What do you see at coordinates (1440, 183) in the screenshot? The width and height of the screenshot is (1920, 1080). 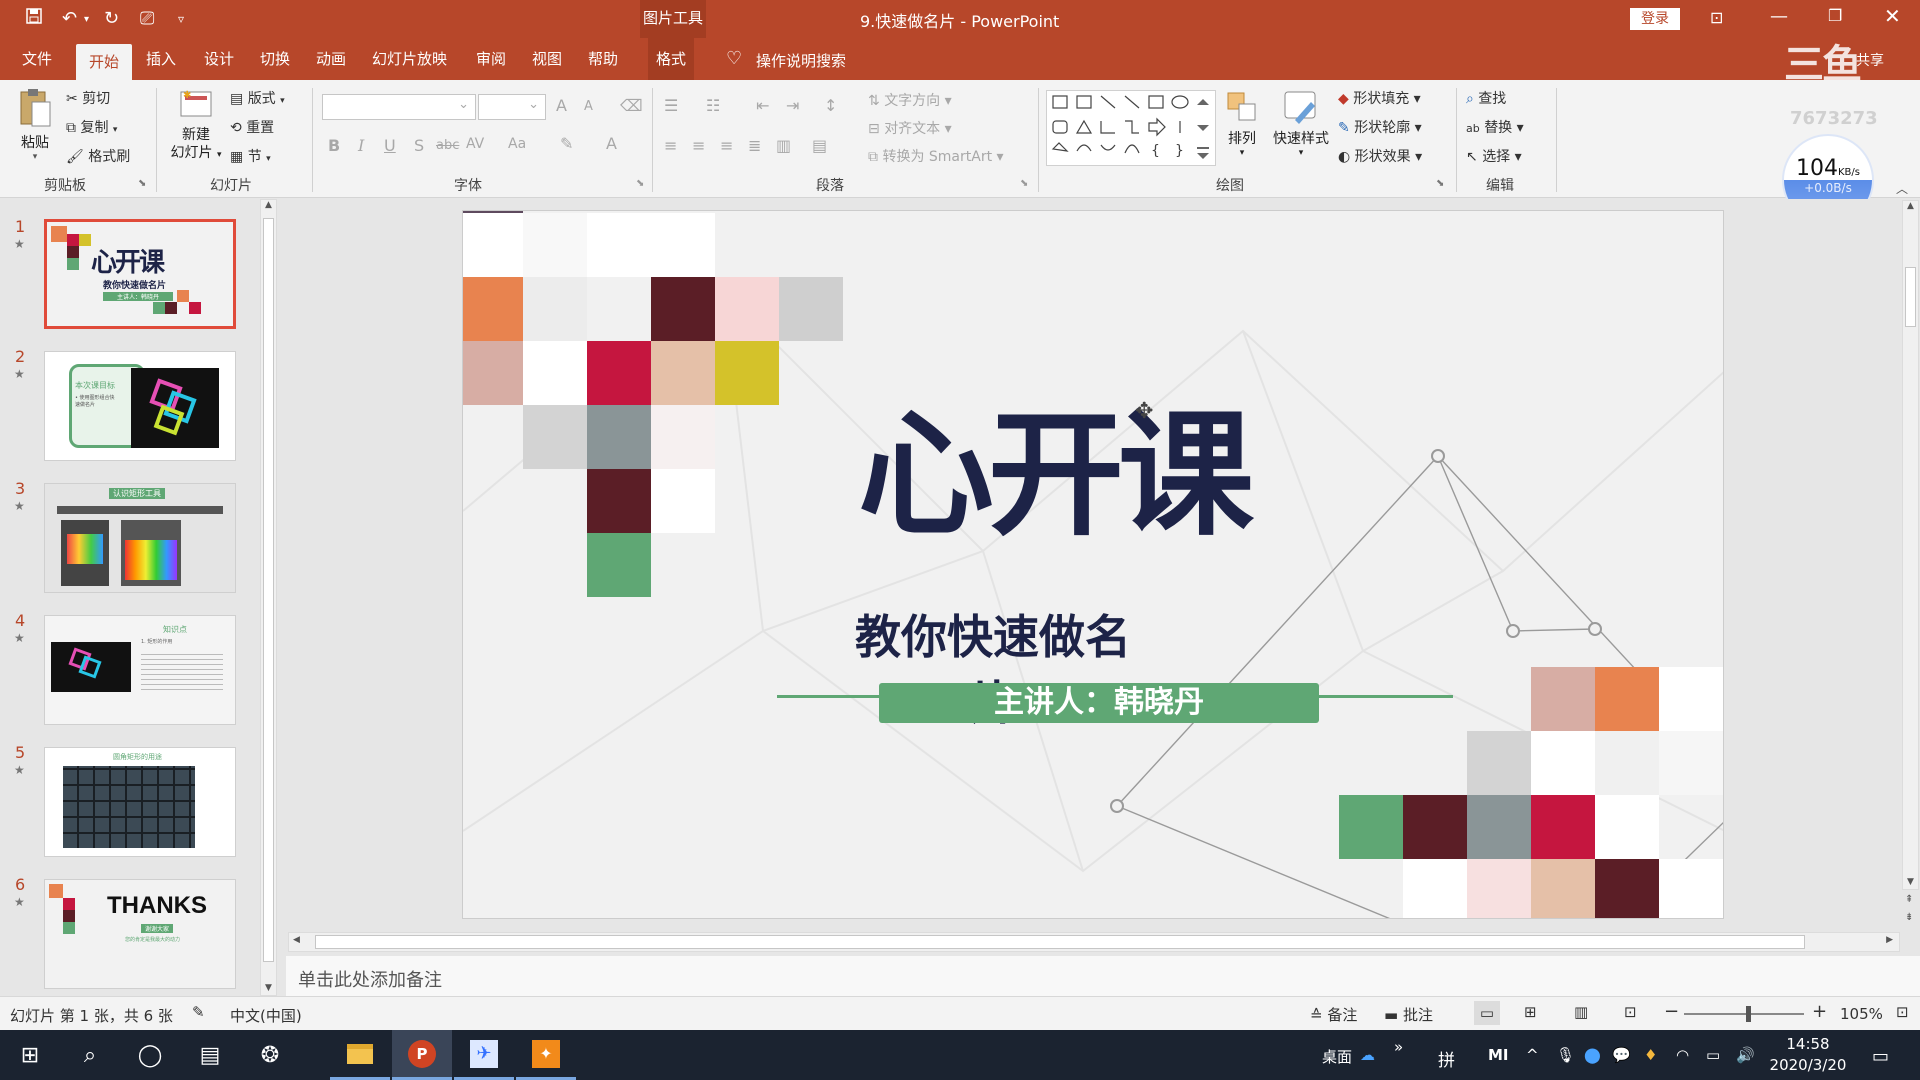 I see `drawing-launcher-icon: ⬊` at bounding box center [1440, 183].